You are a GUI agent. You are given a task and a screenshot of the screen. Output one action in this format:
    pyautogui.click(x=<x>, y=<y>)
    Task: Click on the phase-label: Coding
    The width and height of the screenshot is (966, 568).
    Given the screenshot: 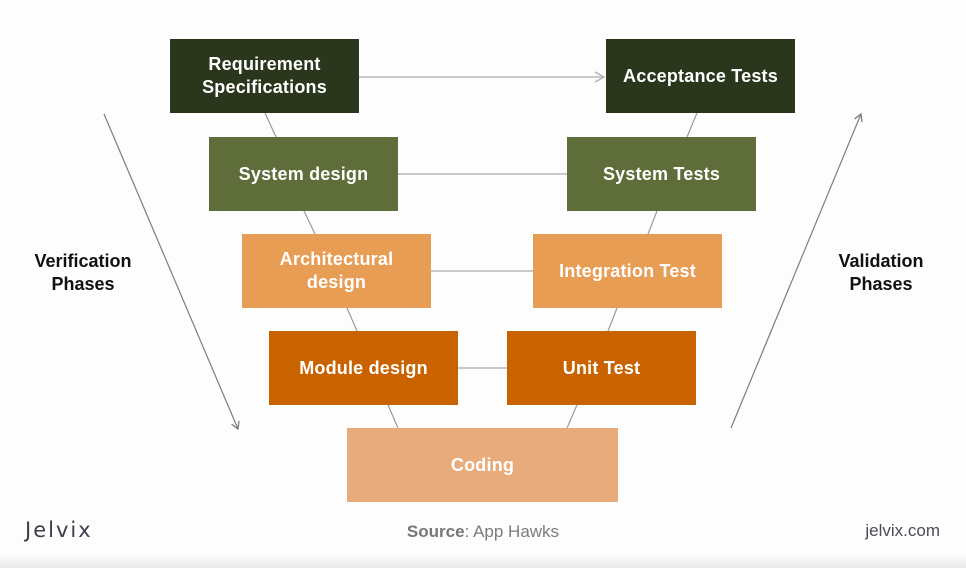 What is the action you would take?
    pyautogui.click(x=482, y=464)
    